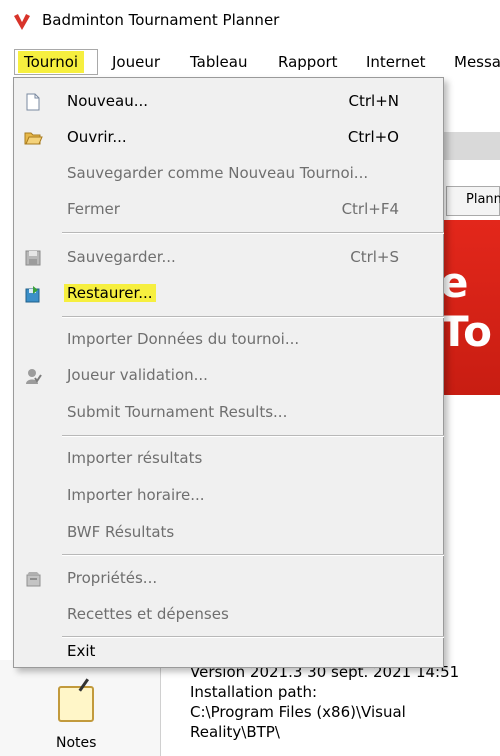 This screenshot has height=756, width=500. Describe the element at coordinates (56, 62) in the screenshot. I see `menu-tournoi-frame` at that location.